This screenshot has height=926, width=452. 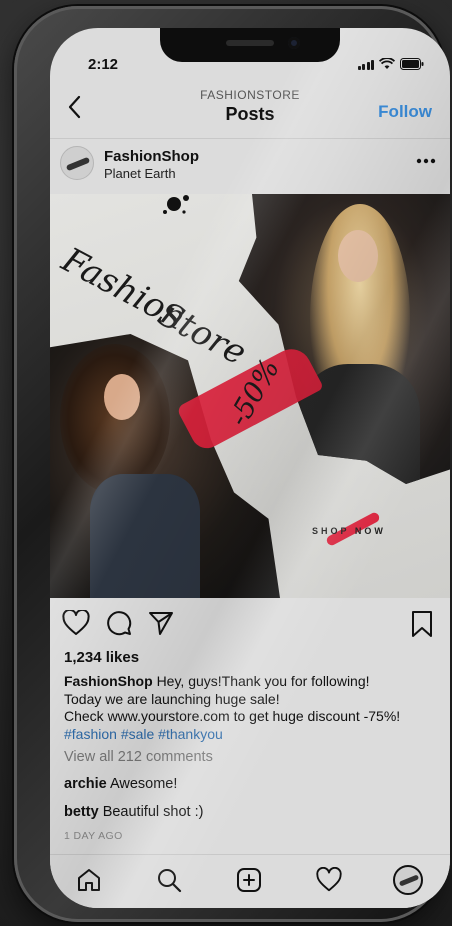 I want to click on add-post-icon, so click(x=249, y=880).